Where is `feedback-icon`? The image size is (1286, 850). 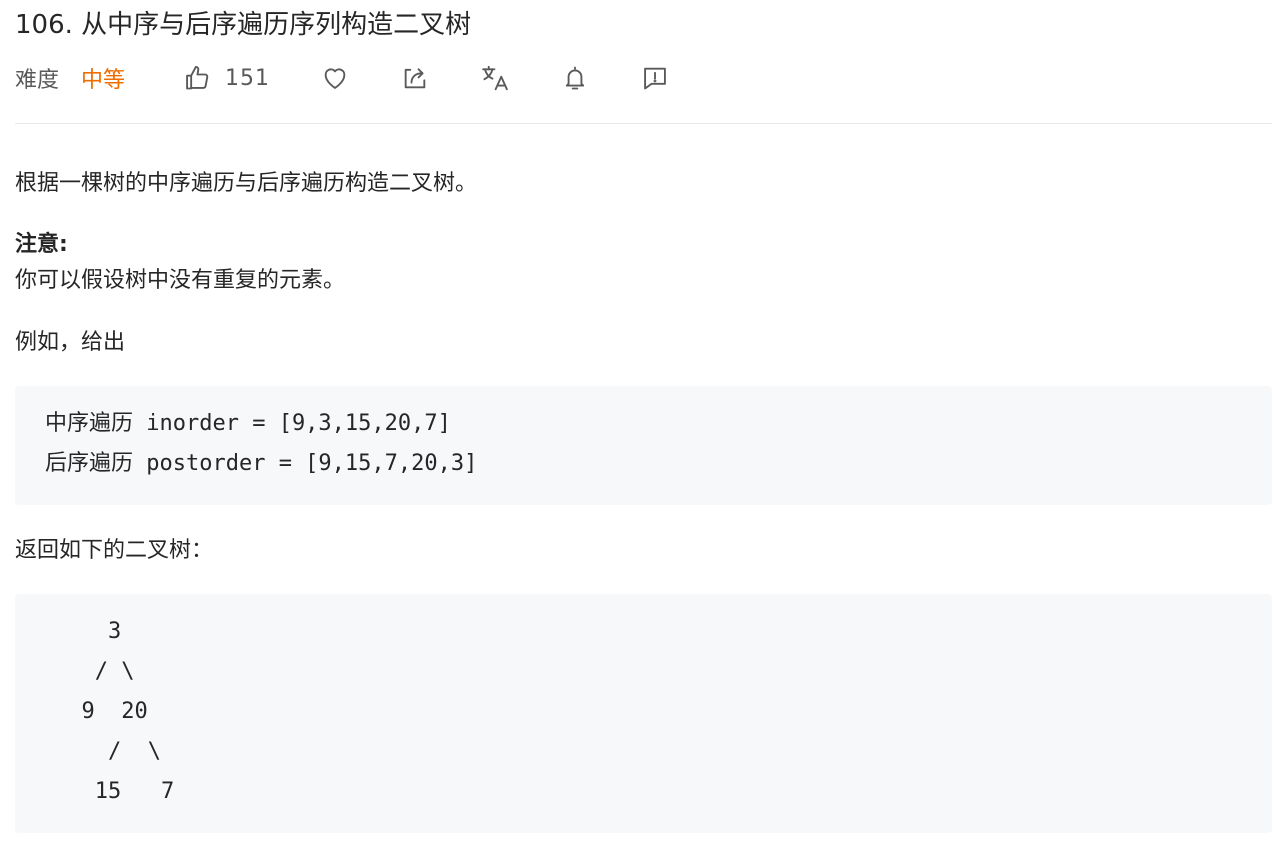
feedback-icon is located at coordinates (655, 78).